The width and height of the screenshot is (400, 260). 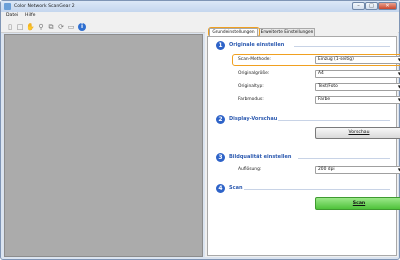 What do you see at coordinates (357, 100) in the screenshot?
I see `color-mode-select: Farbe ▼` at bounding box center [357, 100].